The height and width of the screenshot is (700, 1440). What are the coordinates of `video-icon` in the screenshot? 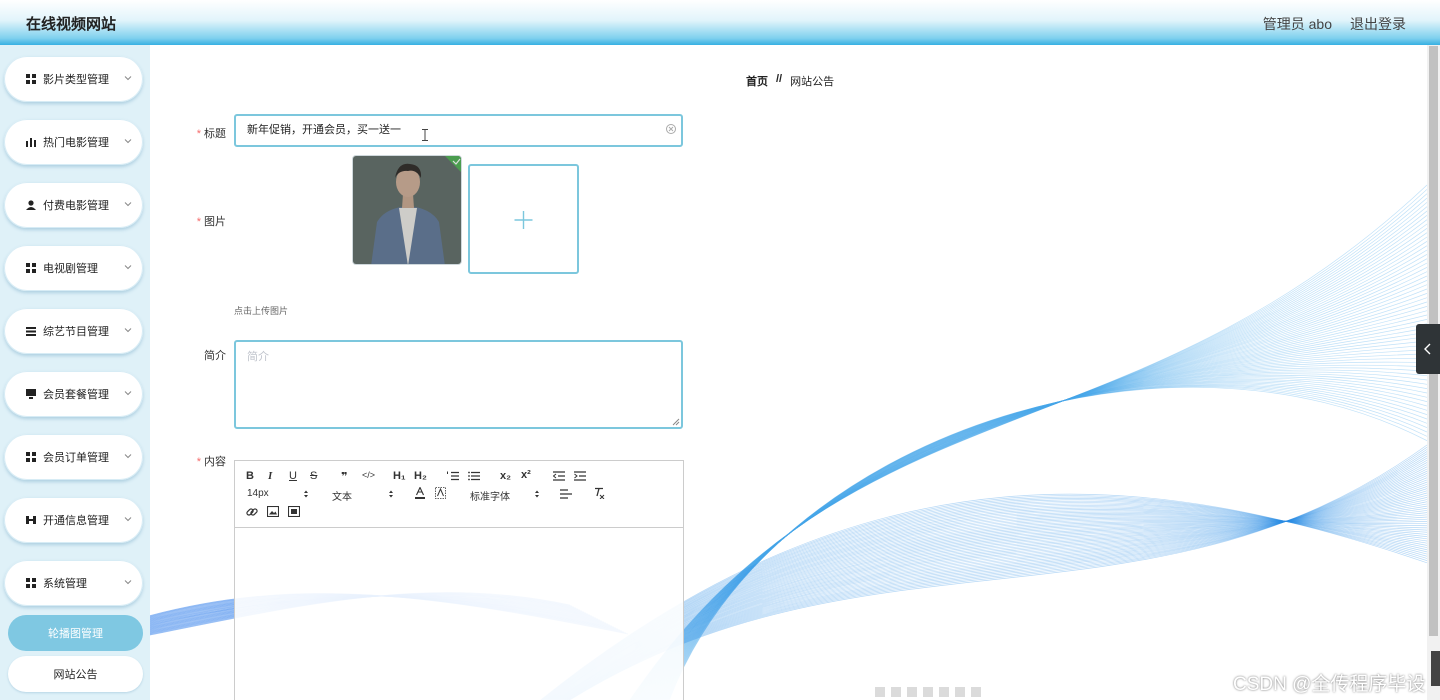 It's located at (294, 511).